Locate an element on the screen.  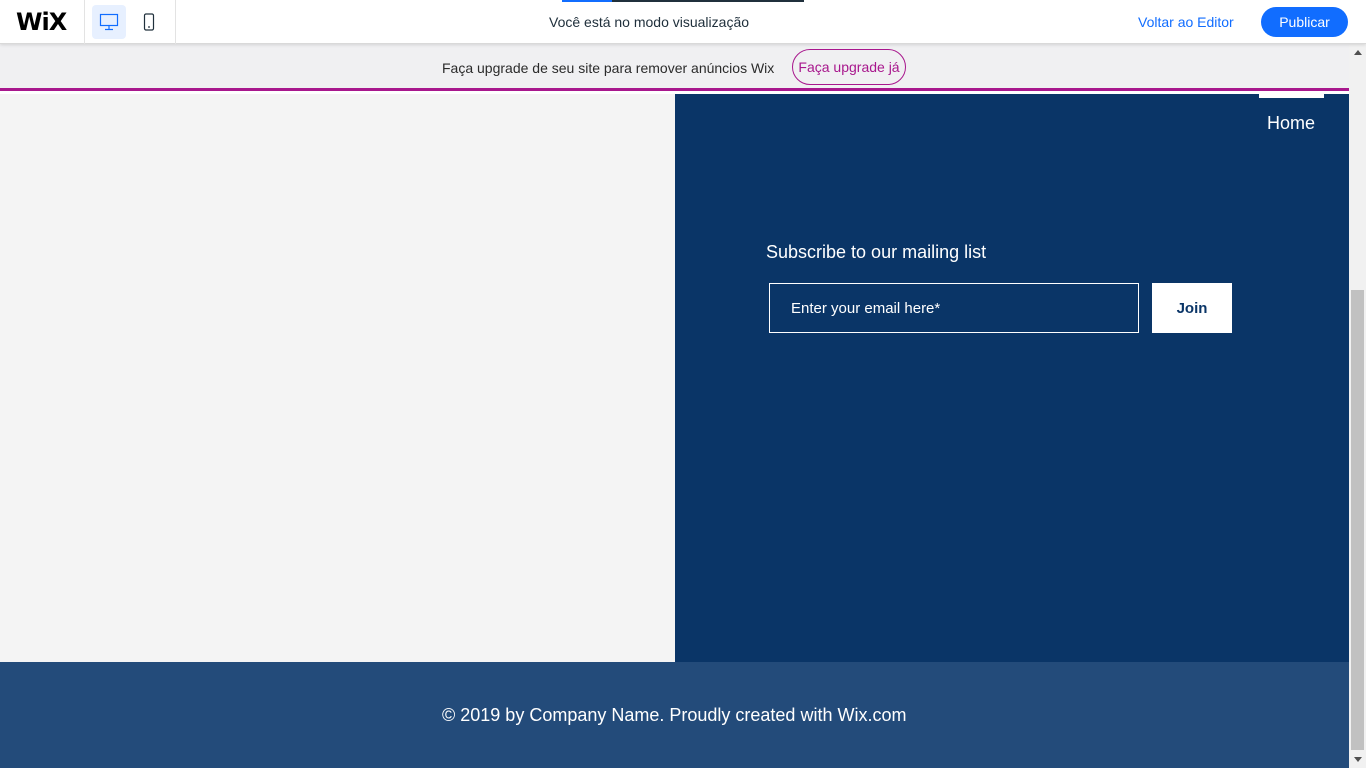
subscribe-title: Subscribe to our mailing list is located at coordinates (876, 252).